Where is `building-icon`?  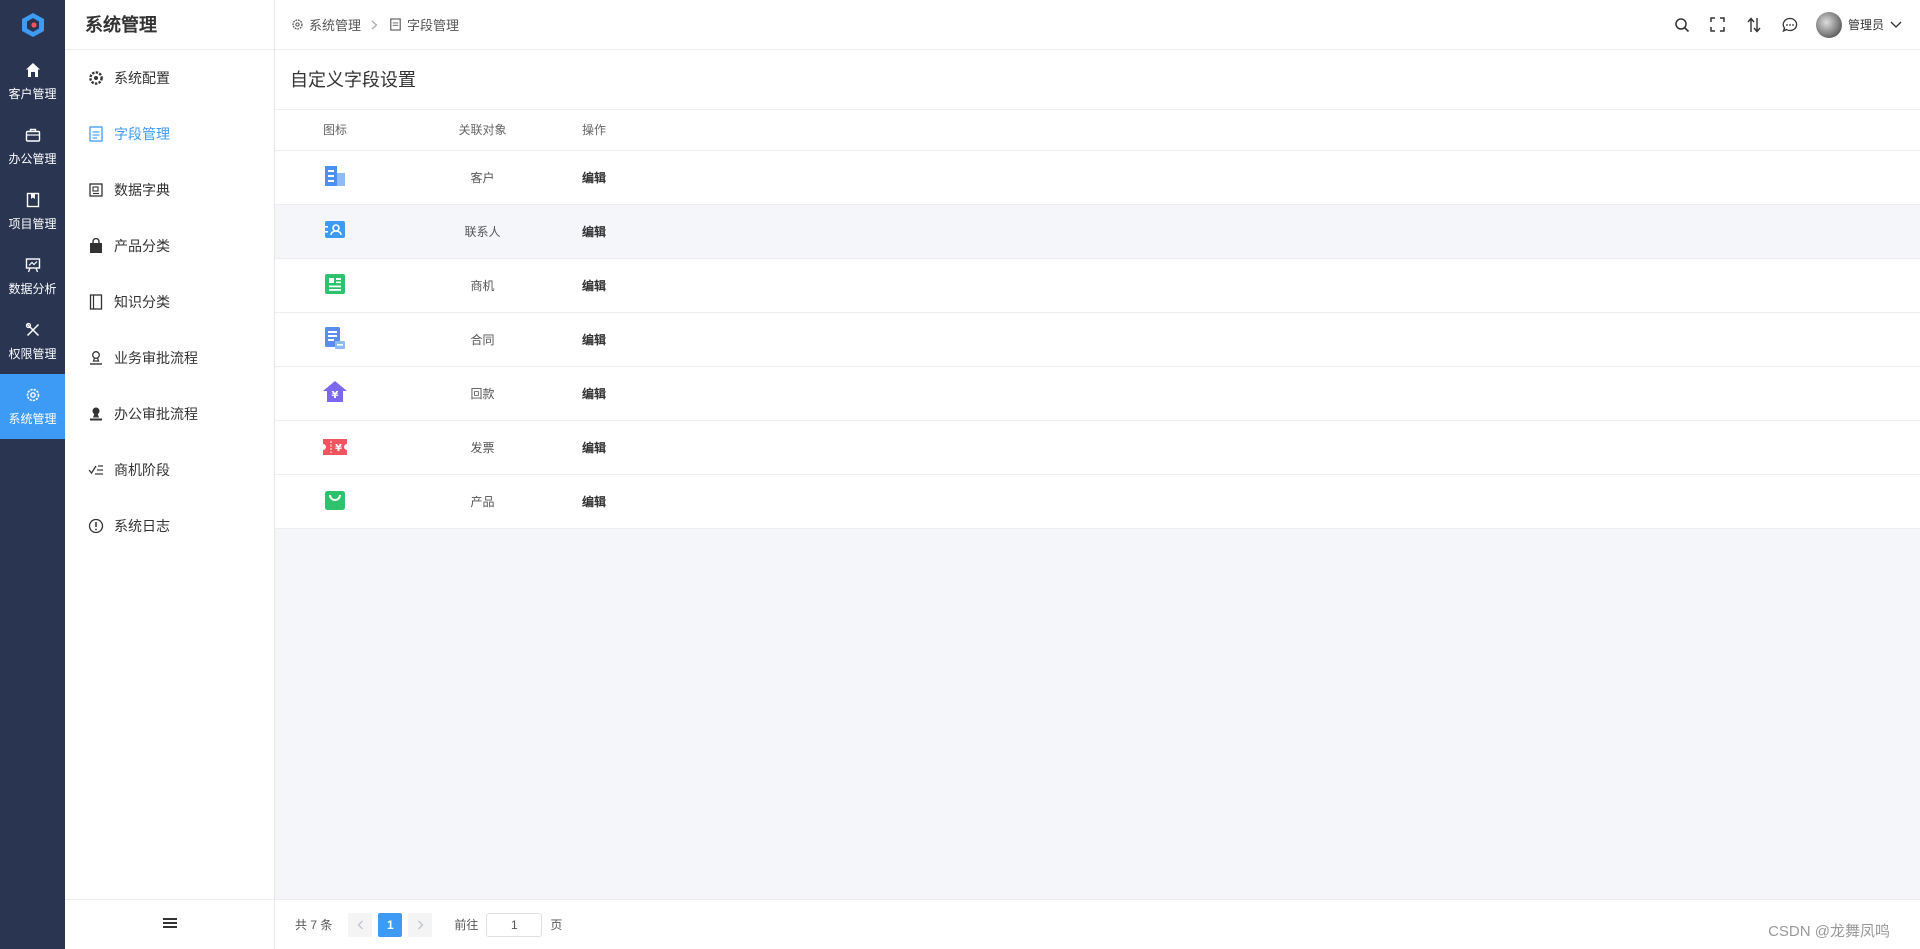 building-icon is located at coordinates (335, 176).